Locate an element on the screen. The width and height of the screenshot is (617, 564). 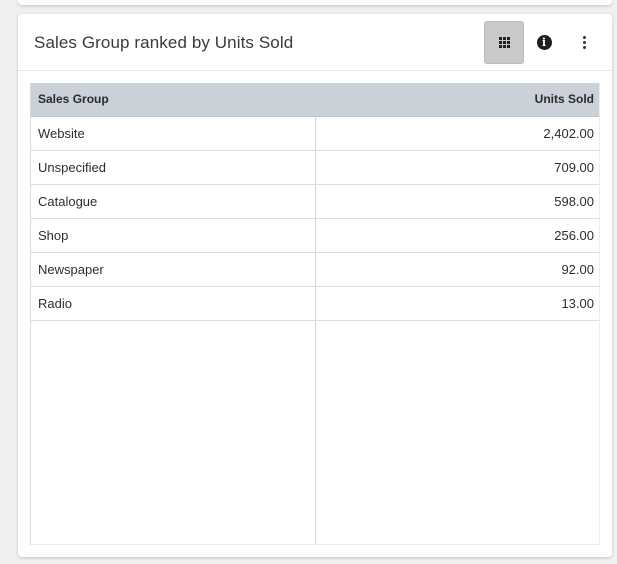
sales-group-cell: Newspaper is located at coordinates (173, 269).